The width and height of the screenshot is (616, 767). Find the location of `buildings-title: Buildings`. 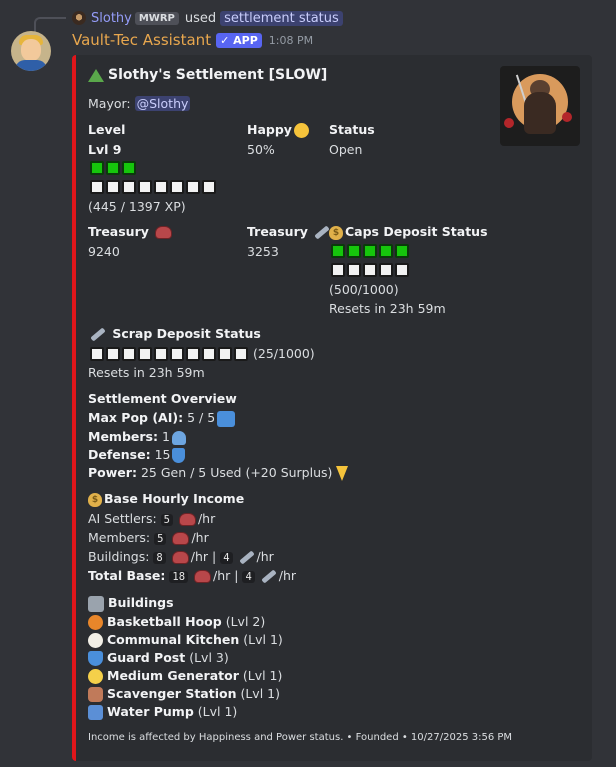

buildings-title: Buildings is located at coordinates (131, 603).